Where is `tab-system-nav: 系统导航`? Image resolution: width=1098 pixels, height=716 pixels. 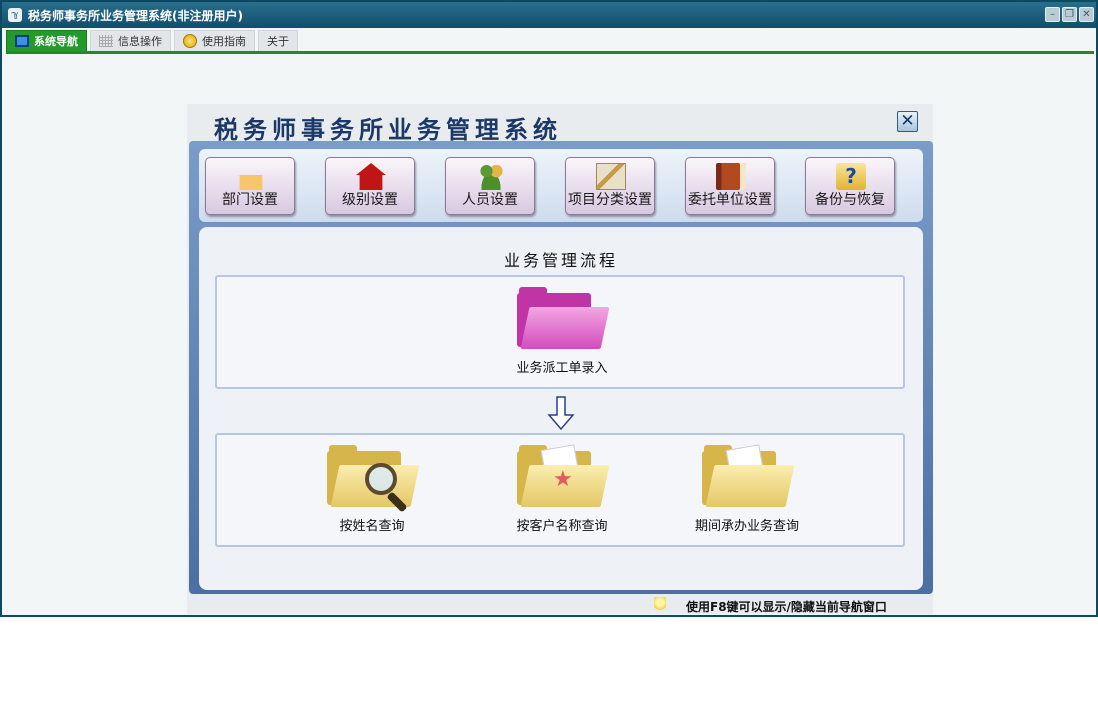
tab-system-nav: 系统导航 is located at coordinates (46, 40).